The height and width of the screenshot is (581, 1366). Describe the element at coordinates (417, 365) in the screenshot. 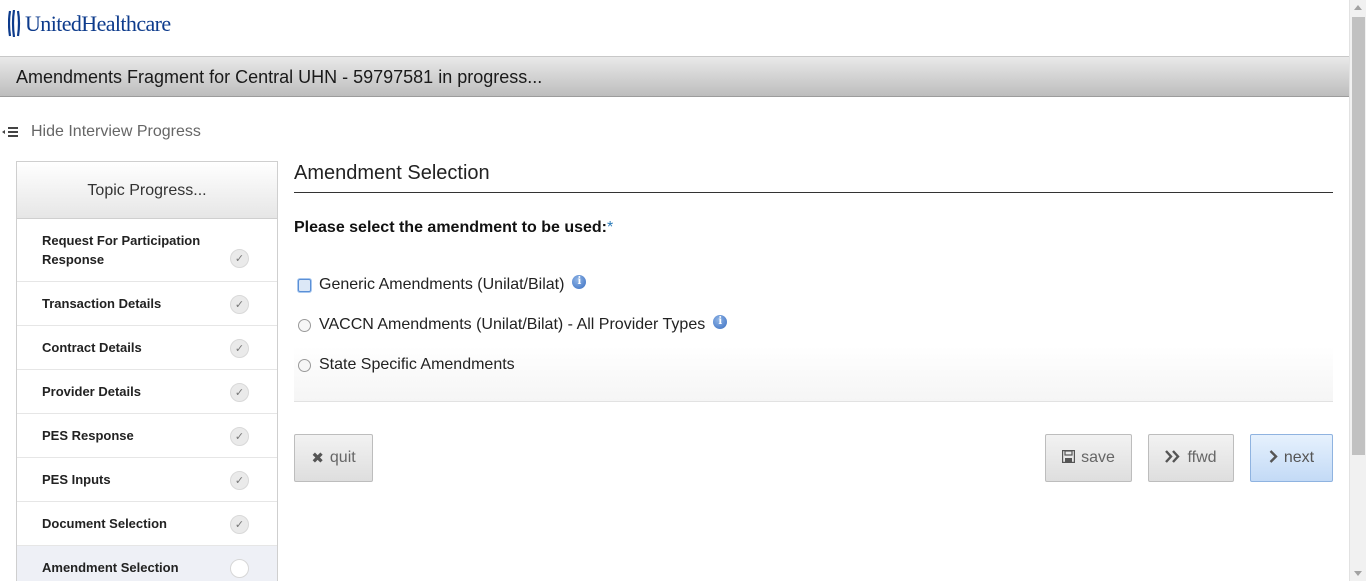

I see `option-label: State Specific Amendments` at that location.